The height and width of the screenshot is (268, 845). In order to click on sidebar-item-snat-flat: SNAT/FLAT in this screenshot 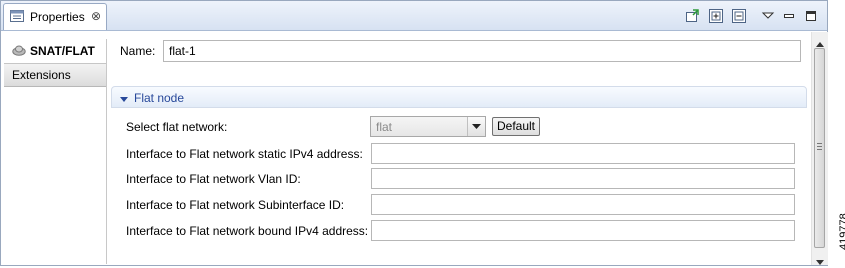, I will do `click(55, 51)`.